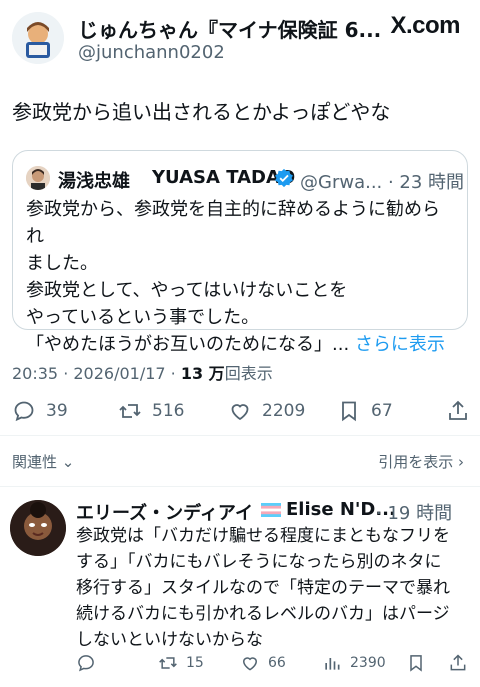 The height and width of the screenshot is (687, 480). I want to click on views-label: 回表示, so click(248, 373).